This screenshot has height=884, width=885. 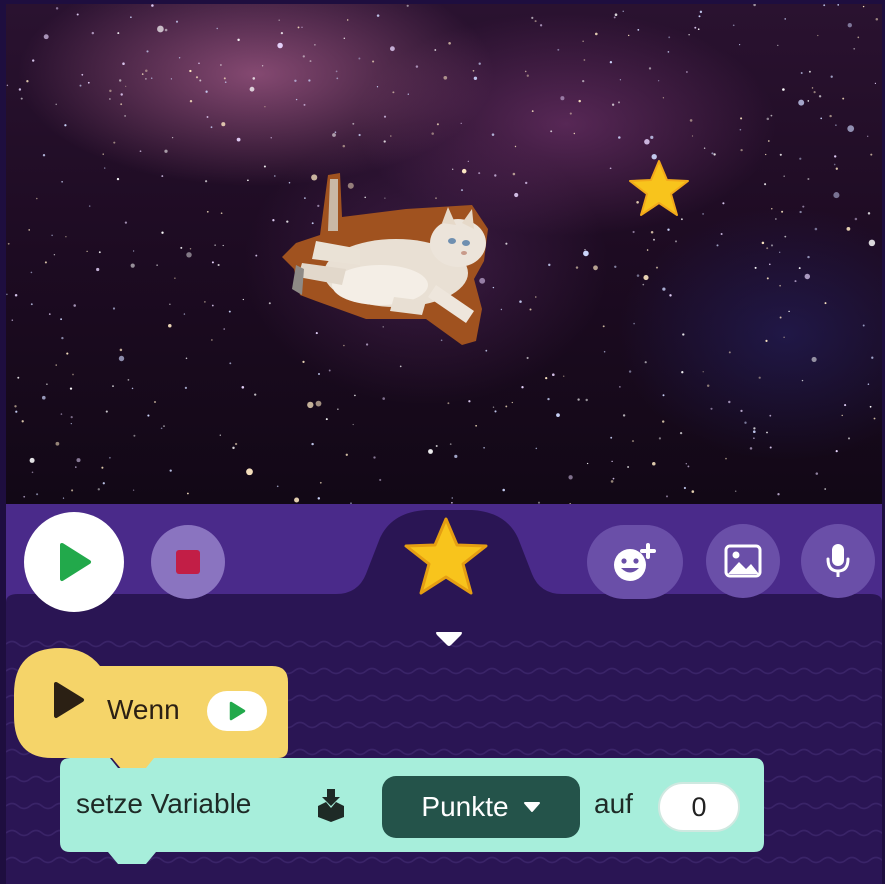 I want to click on variable-icon, so click(x=331, y=805).